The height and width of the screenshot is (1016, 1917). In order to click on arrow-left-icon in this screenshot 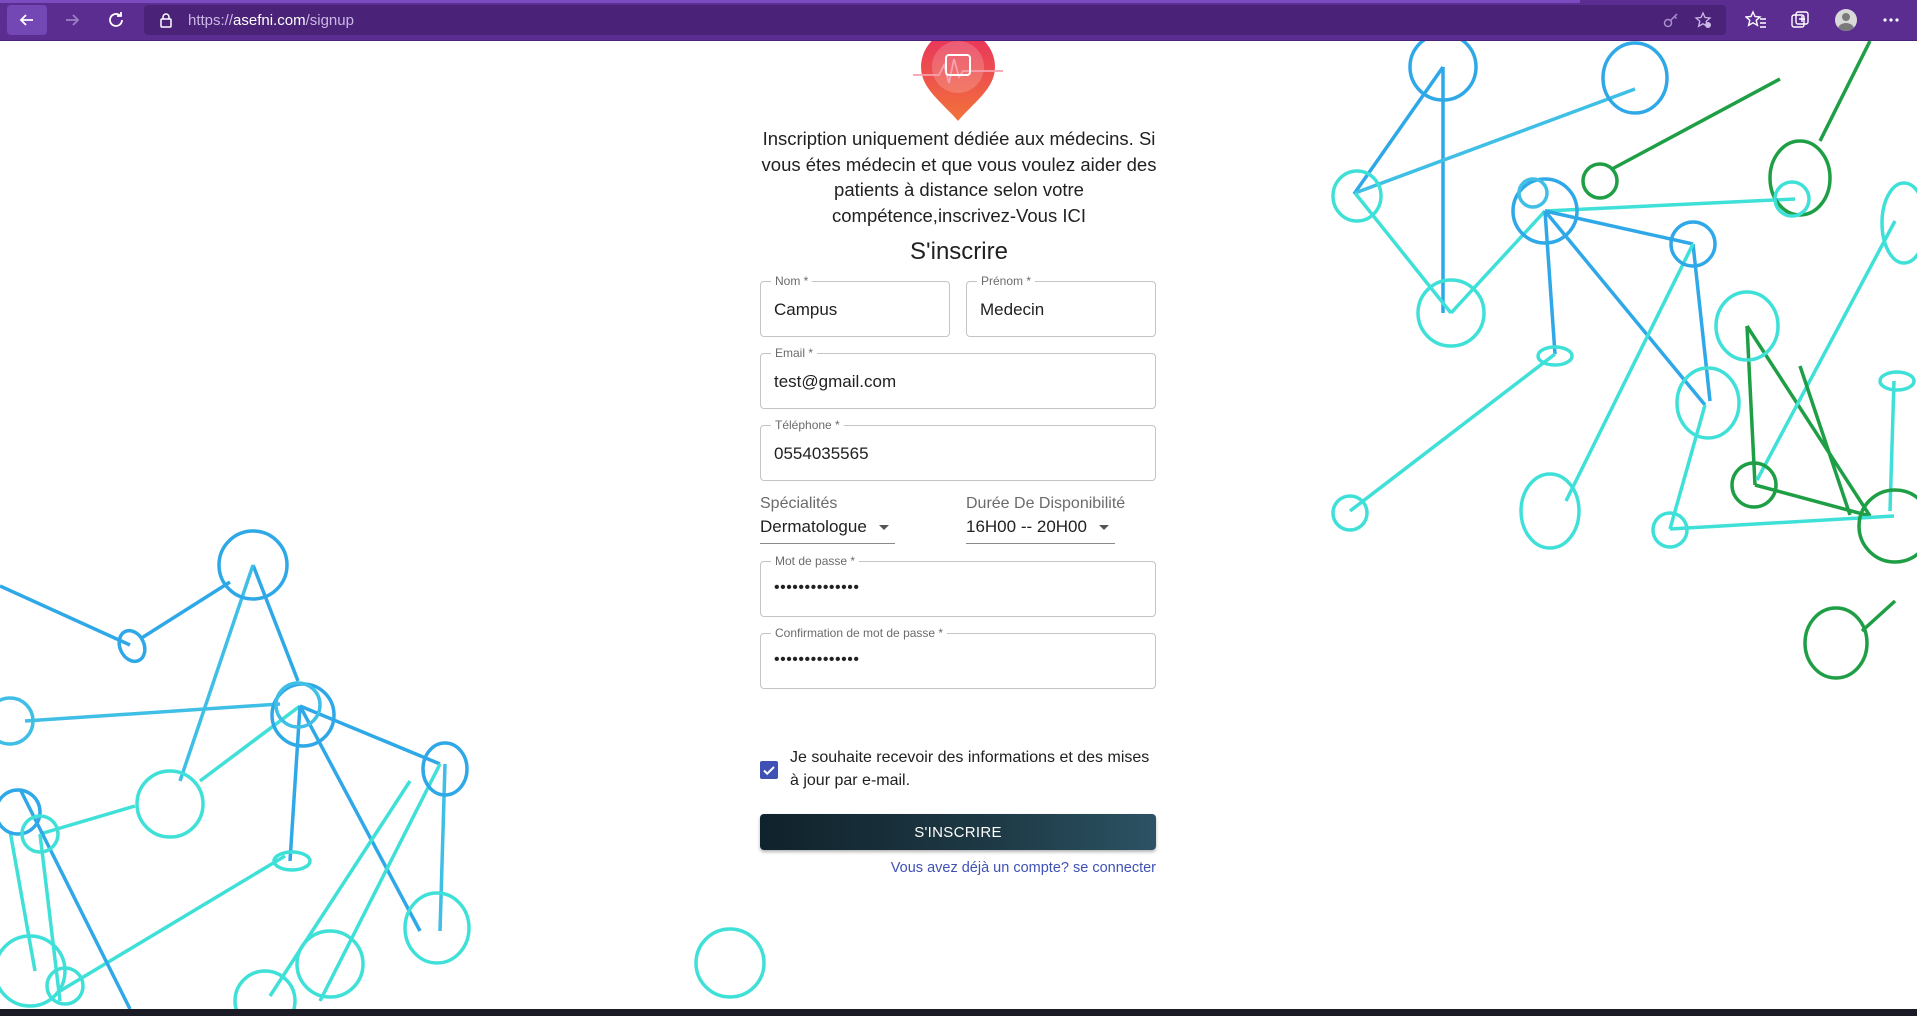, I will do `click(26, 20)`.